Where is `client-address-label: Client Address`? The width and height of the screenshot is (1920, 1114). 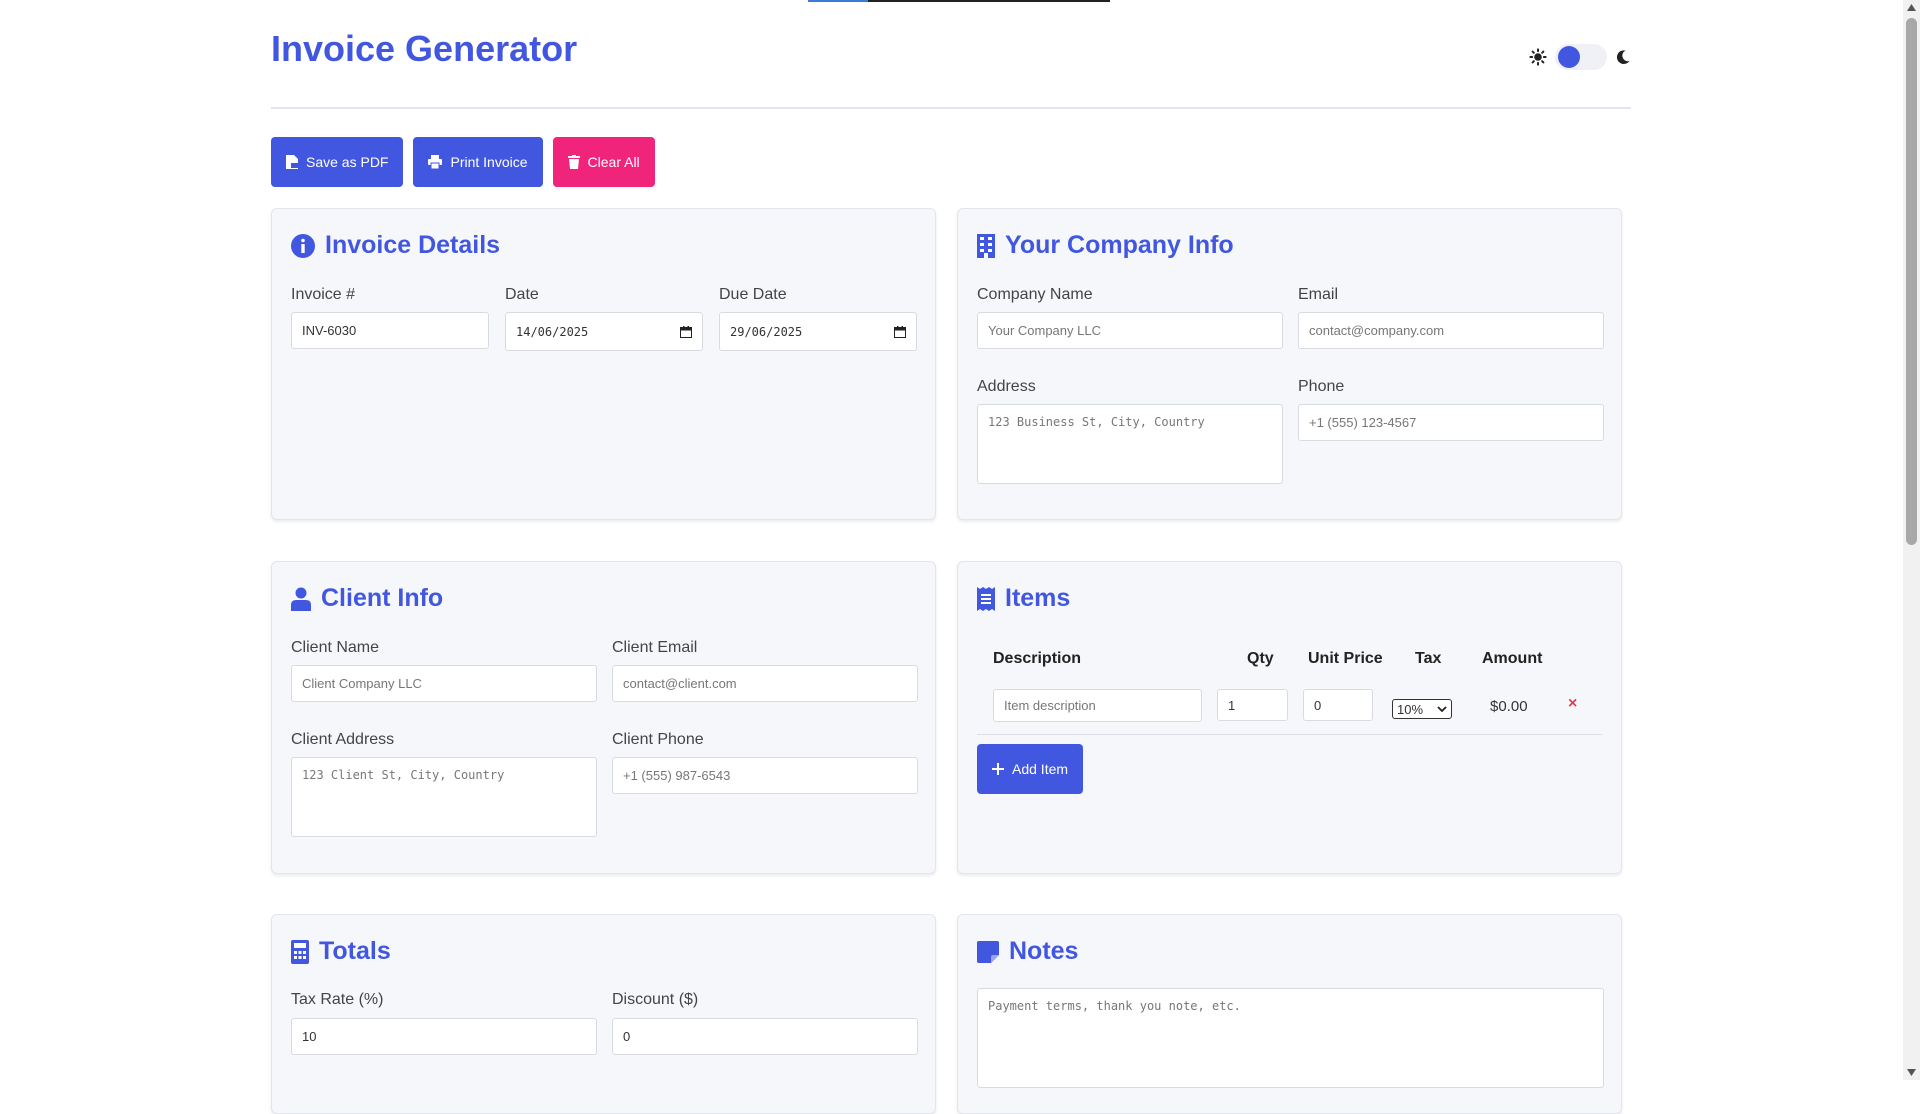 client-address-label: Client Address is located at coordinates (343, 739).